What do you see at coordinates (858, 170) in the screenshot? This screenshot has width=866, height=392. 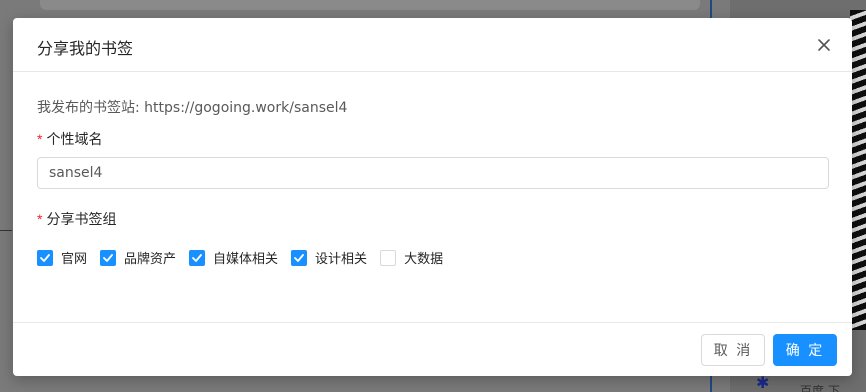 I see `background-artwork` at bounding box center [858, 170].